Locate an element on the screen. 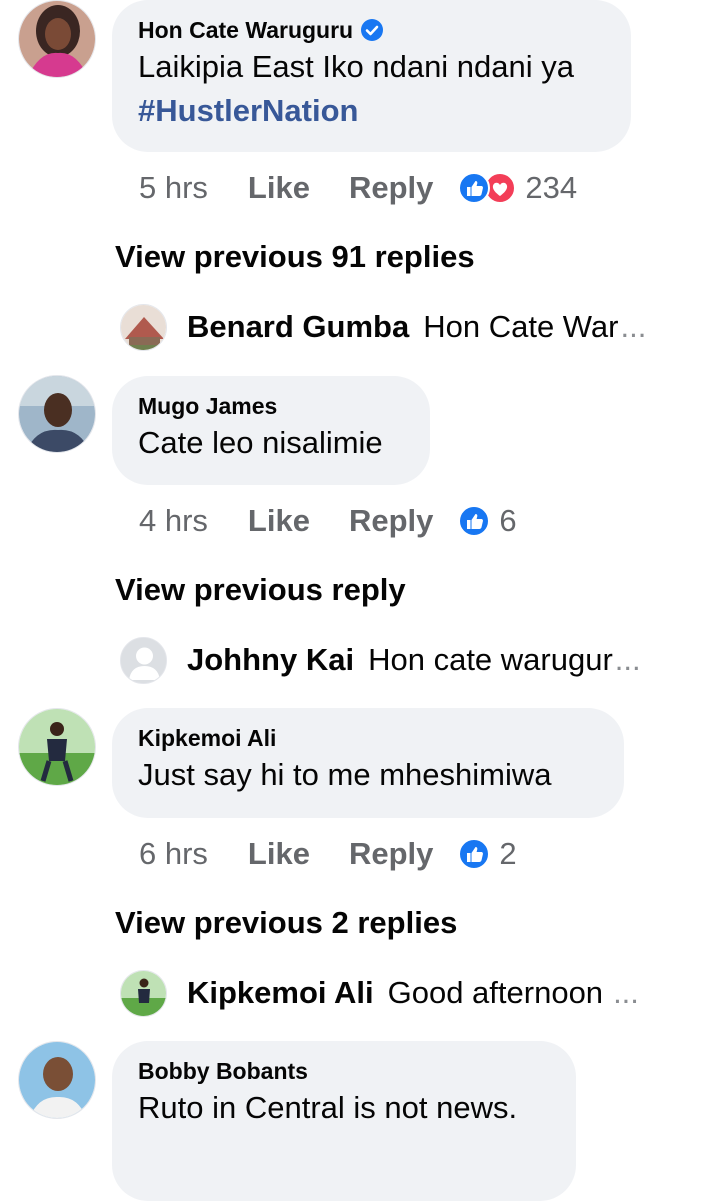  view-previous-replies-link: View previous reply is located at coordinates (260, 590).